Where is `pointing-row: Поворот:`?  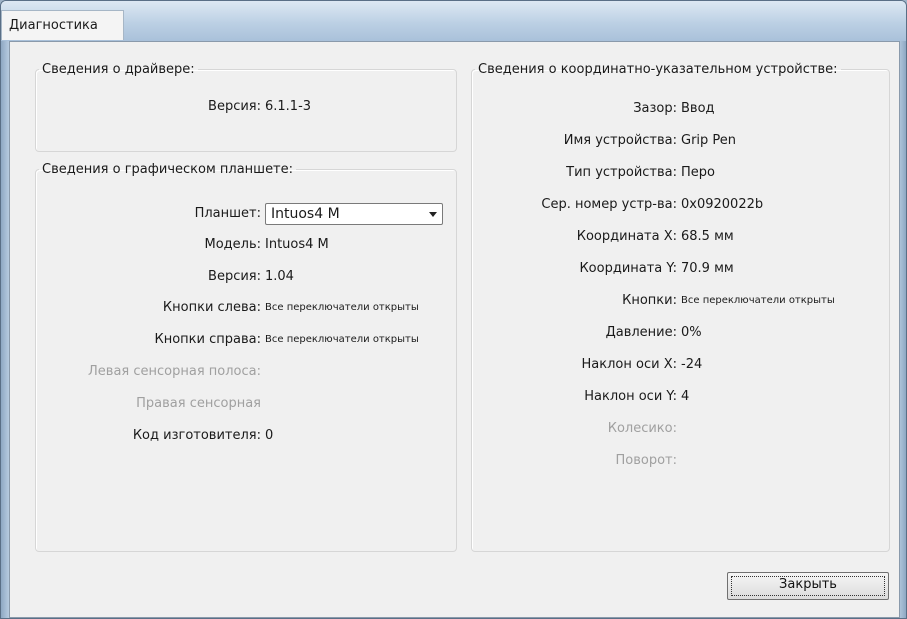
pointing-row: Поворот: is located at coordinates (680, 461).